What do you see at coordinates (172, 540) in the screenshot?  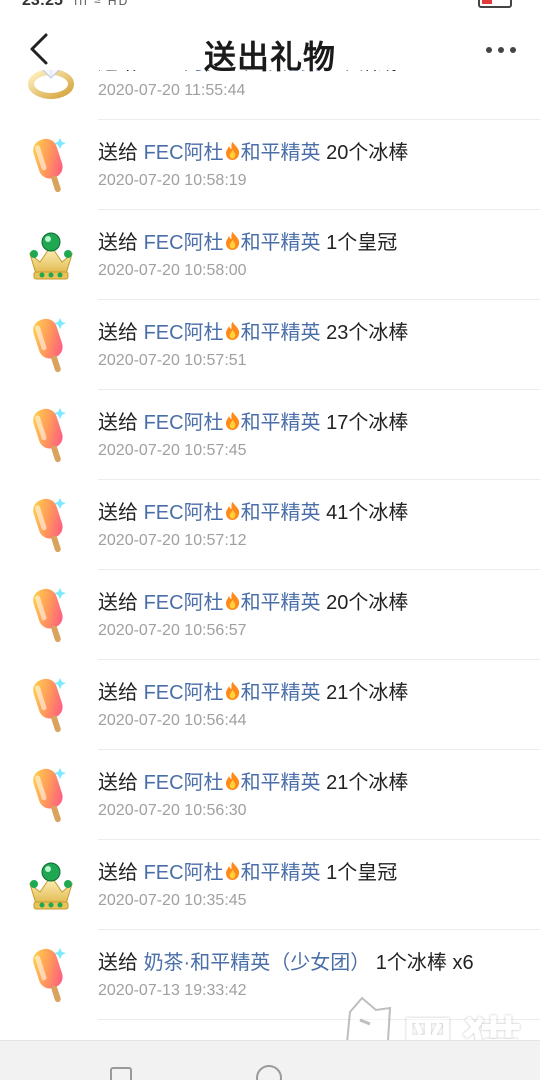 I see `gift-timestamp: 2020-07-20 10:57:12` at bounding box center [172, 540].